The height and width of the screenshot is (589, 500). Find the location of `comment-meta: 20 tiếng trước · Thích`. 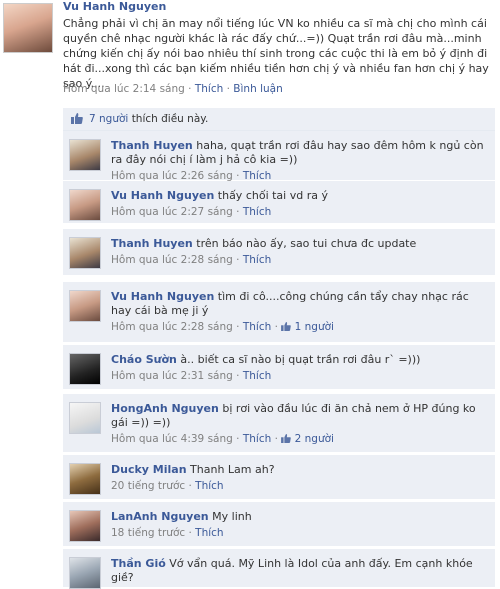

comment-meta: 20 tiếng trước · Thích is located at coordinates (301, 486).